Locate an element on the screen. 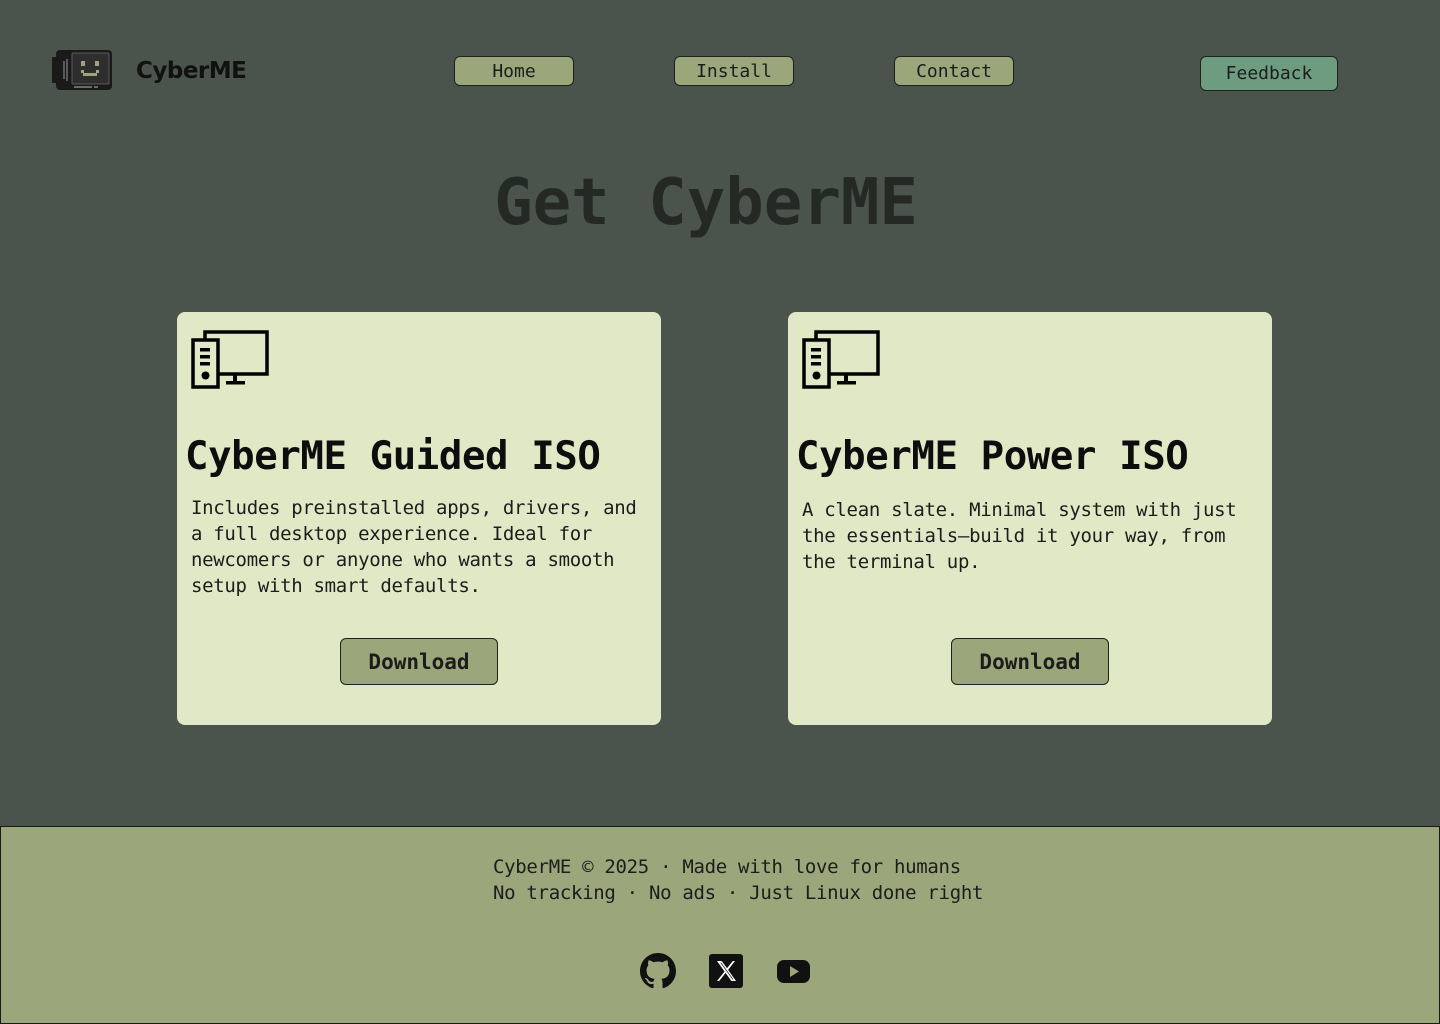 This screenshot has height=1024, width=1440. download-guided-button: Download is located at coordinates (419, 661).